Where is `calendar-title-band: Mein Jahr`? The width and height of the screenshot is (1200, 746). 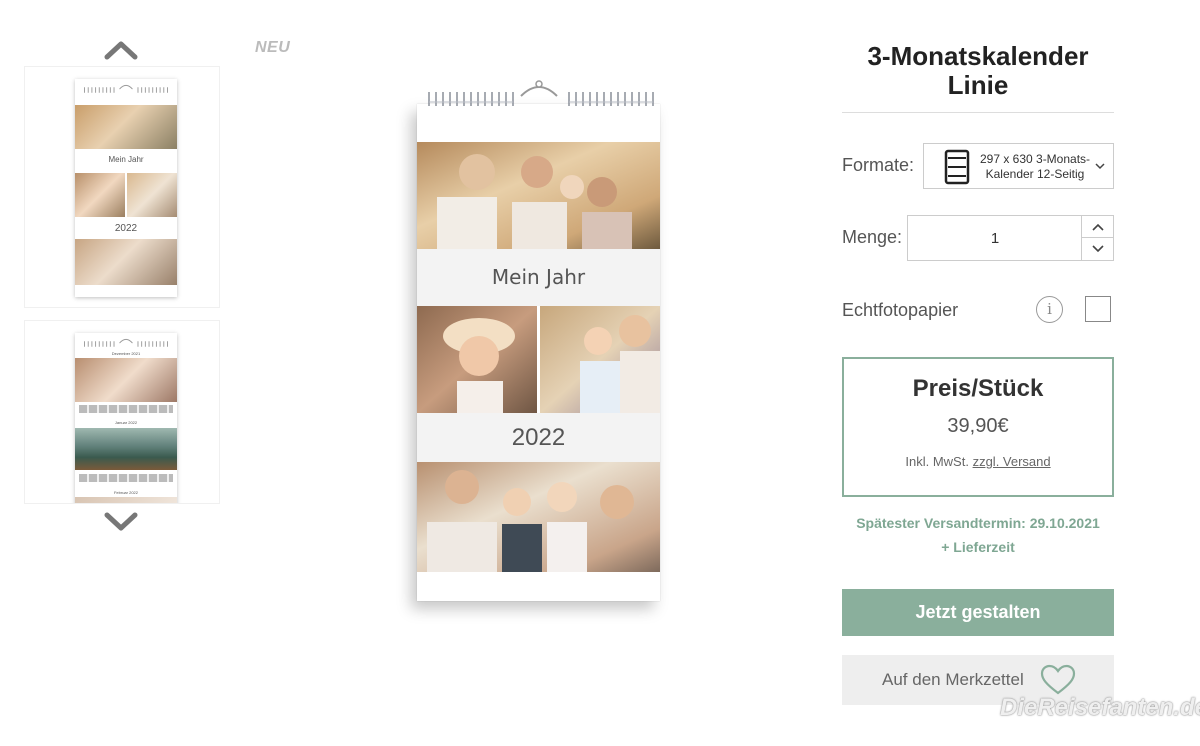 calendar-title-band: Mein Jahr is located at coordinates (538, 277).